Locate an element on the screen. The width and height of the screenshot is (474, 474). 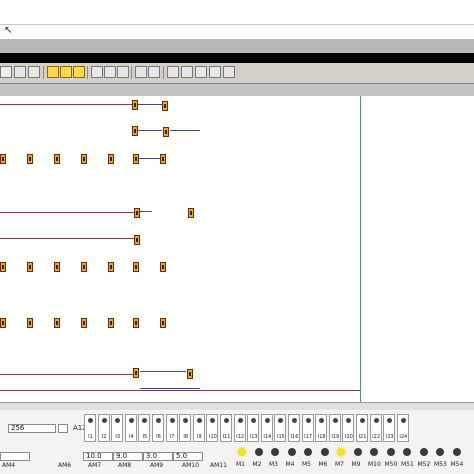
layout-1-icon is located at coordinates (97, 72).